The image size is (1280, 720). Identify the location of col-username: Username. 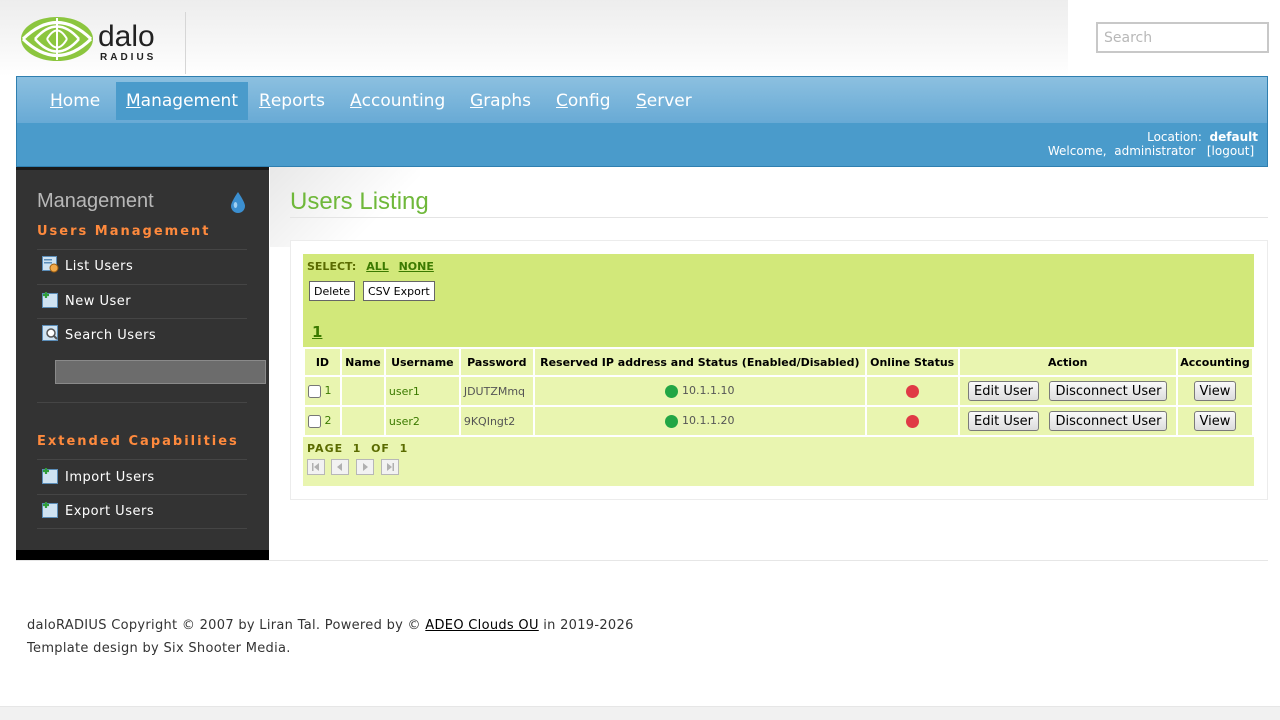
(422, 362).